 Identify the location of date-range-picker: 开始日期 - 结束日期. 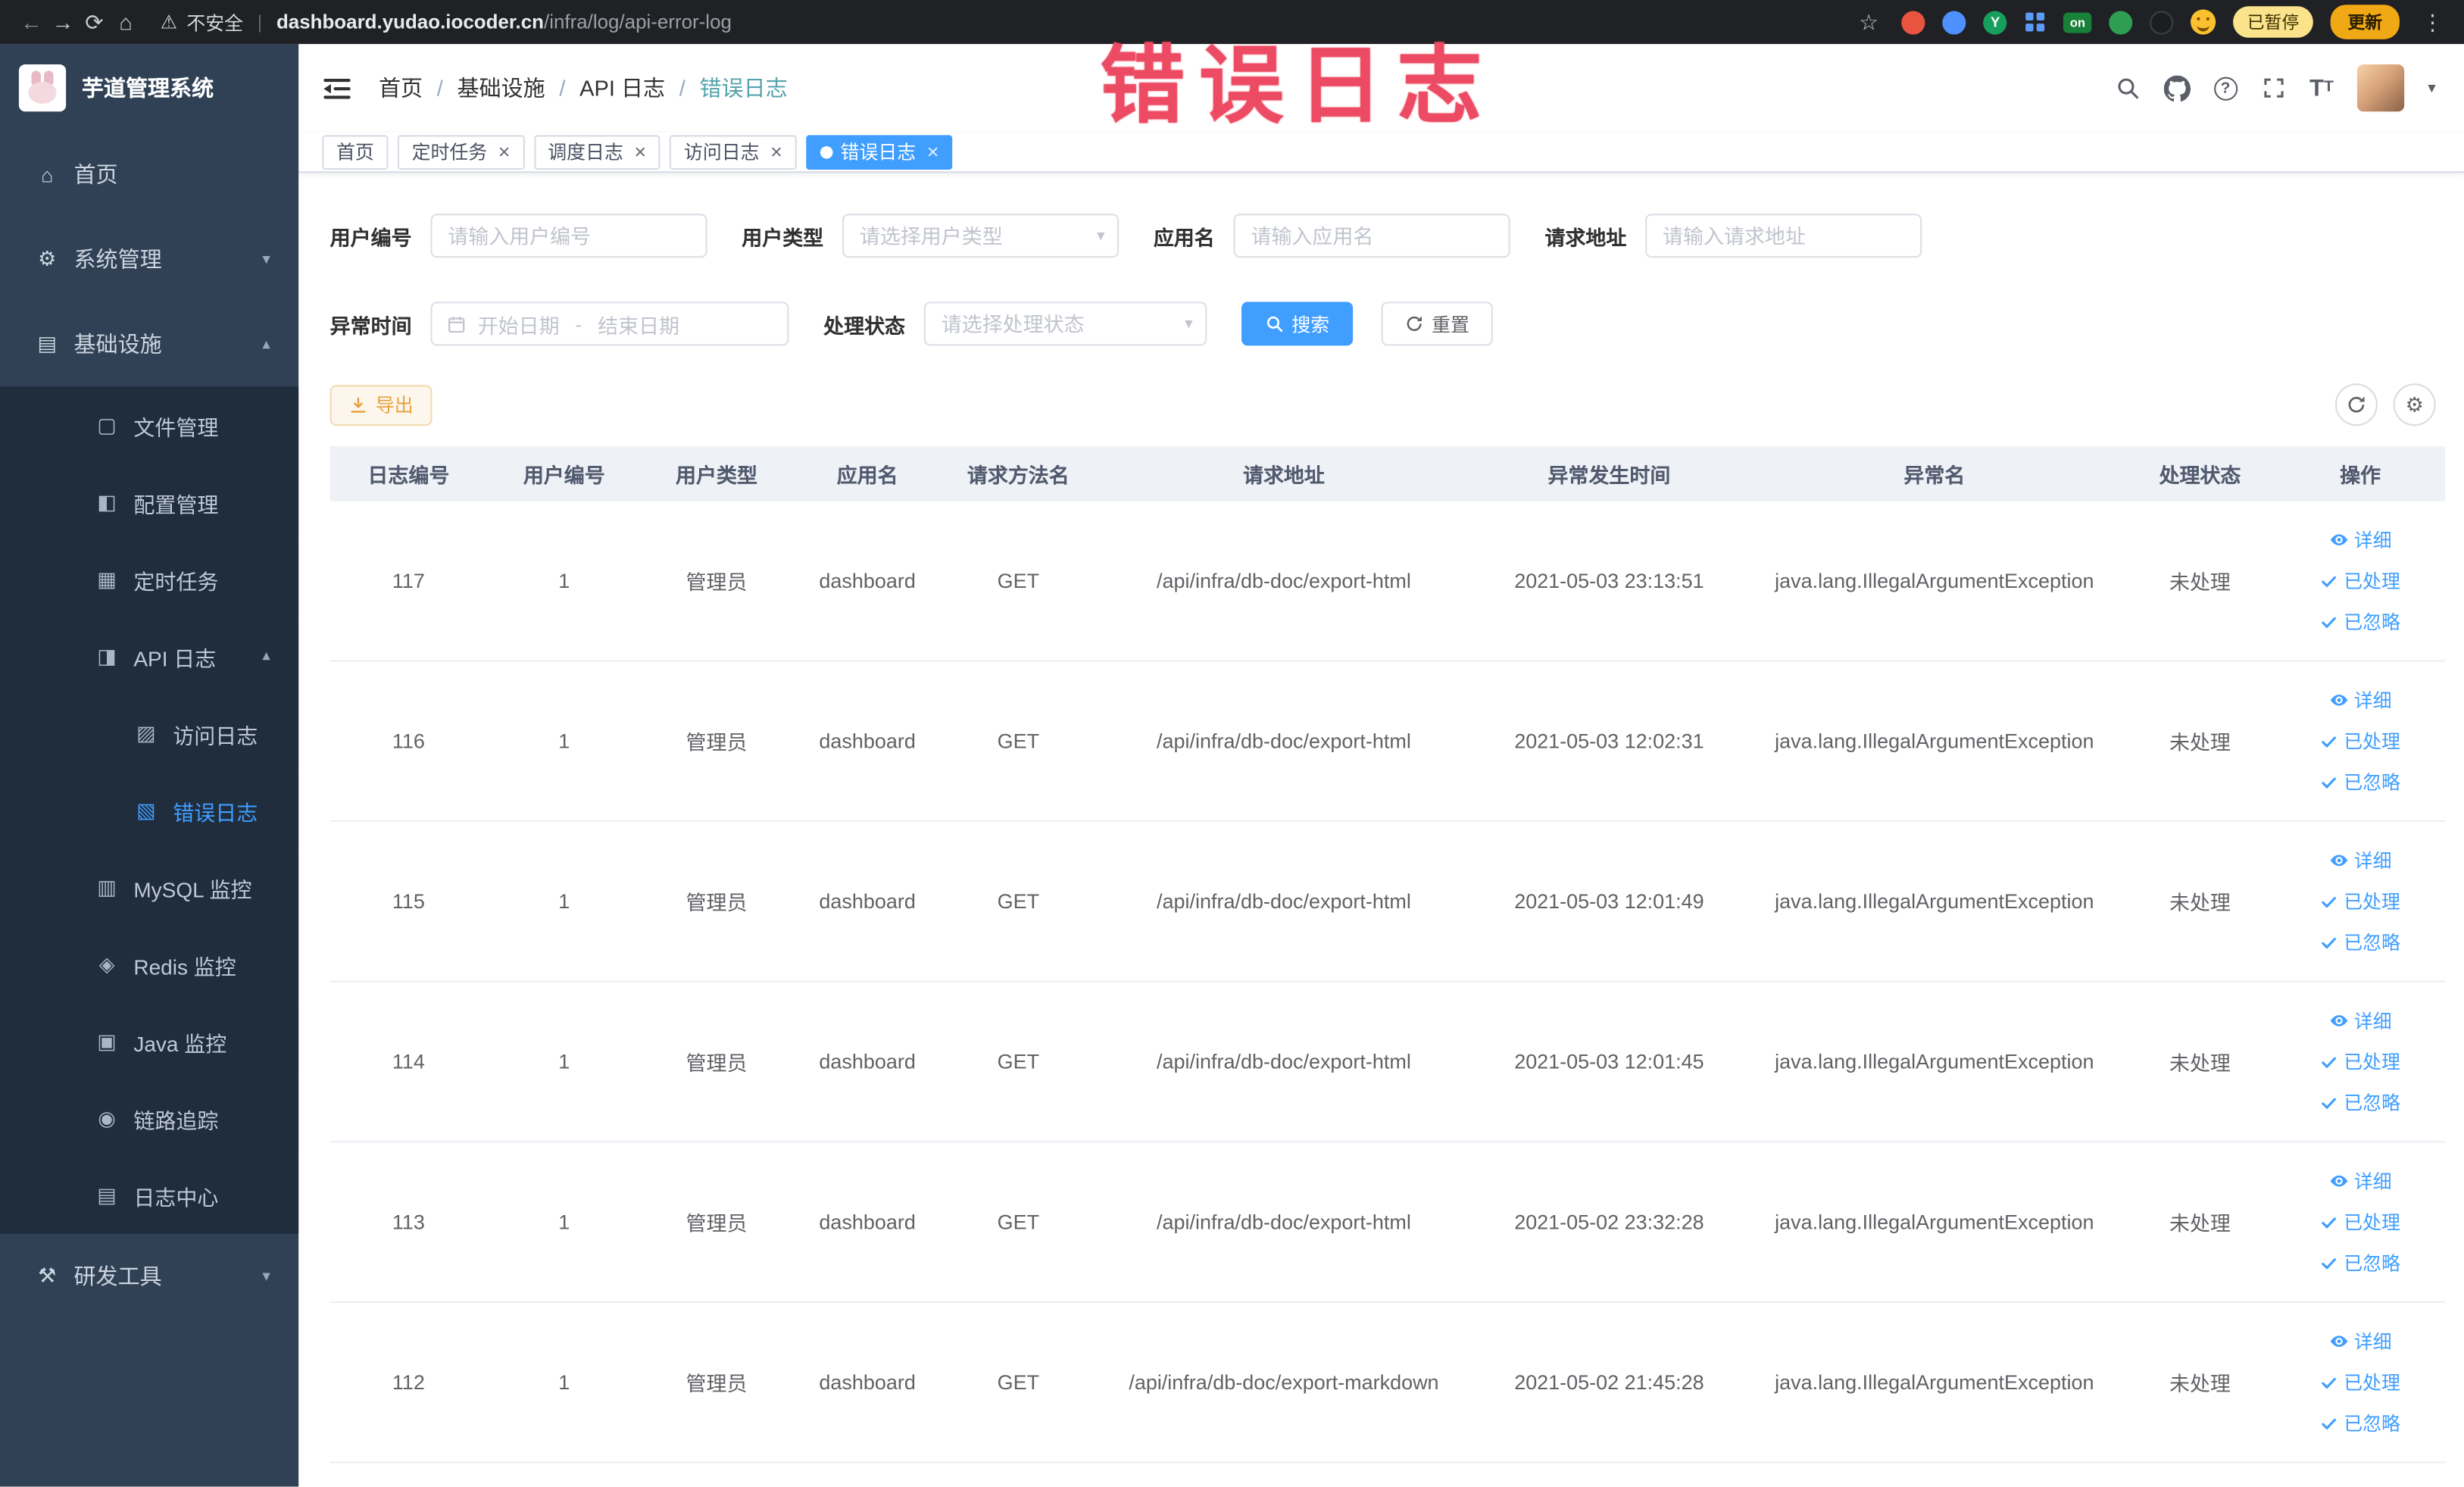
(609, 323).